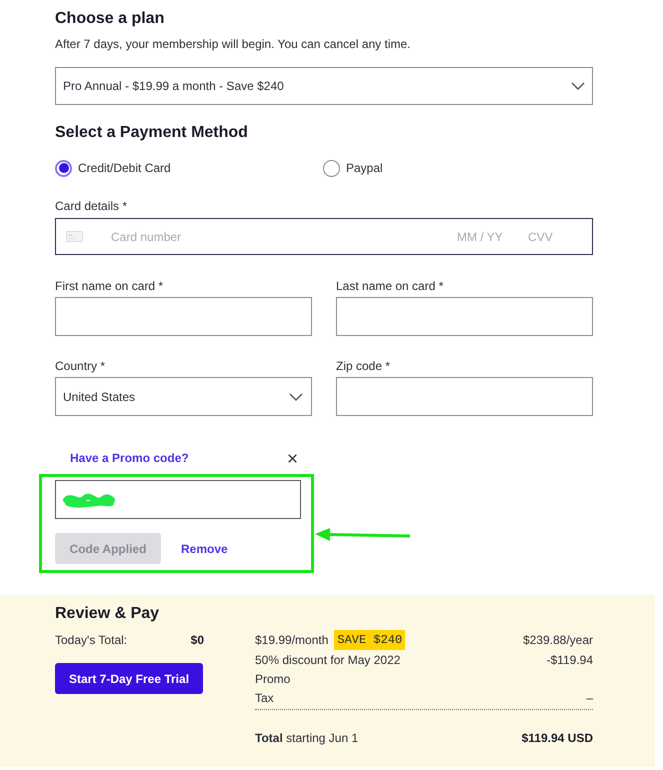 This screenshot has height=770, width=663. What do you see at coordinates (233, 44) in the screenshot?
I see `plan-description: After 7 days, your membership will begin. You can cancel any time.` at bounding box center [233, 44].